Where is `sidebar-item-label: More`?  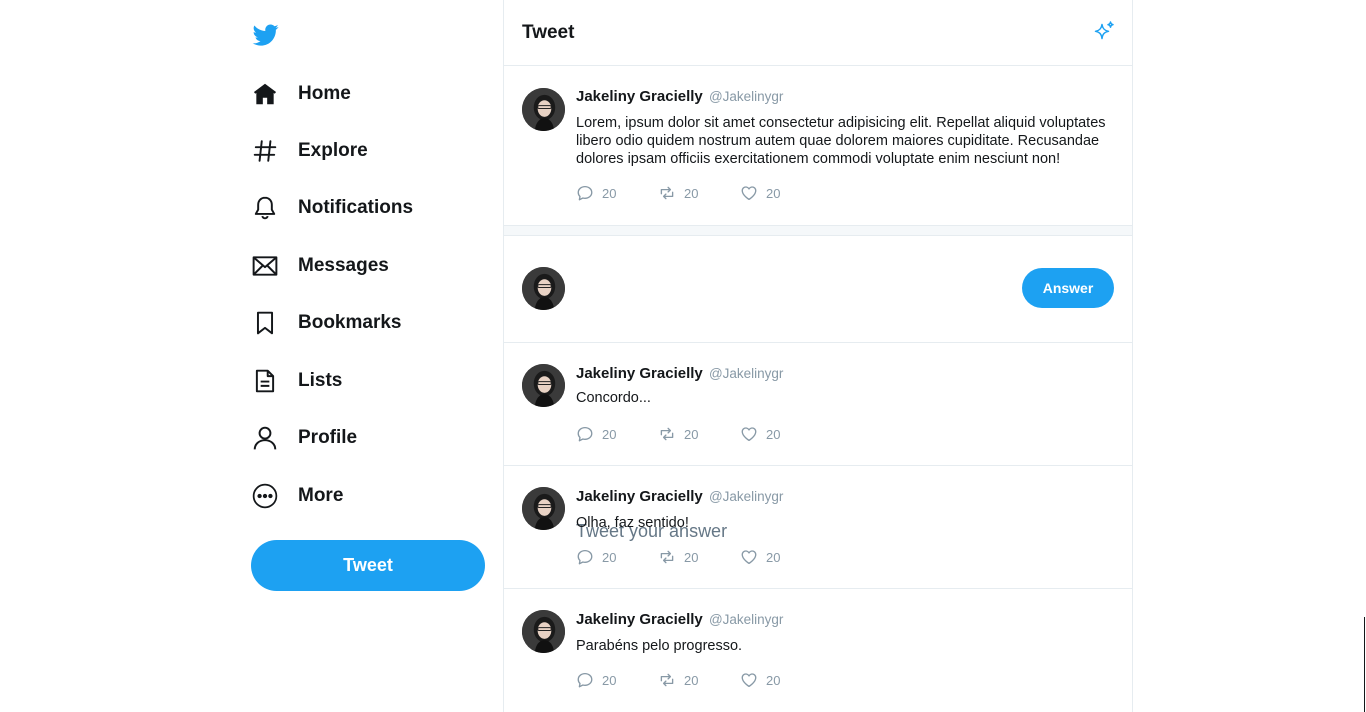
sidebar-item-label: More is located at coordinates (321, 495).